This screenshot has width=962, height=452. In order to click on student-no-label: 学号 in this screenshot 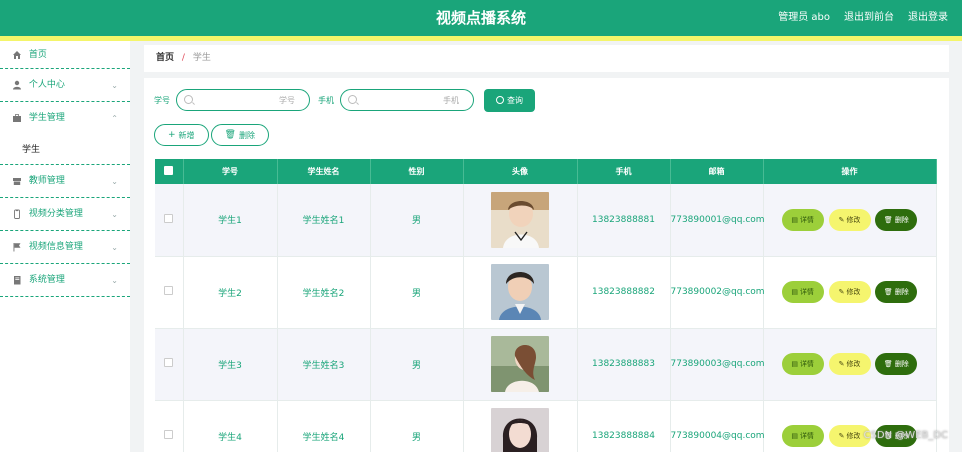, I will do `click(162, 100)`.